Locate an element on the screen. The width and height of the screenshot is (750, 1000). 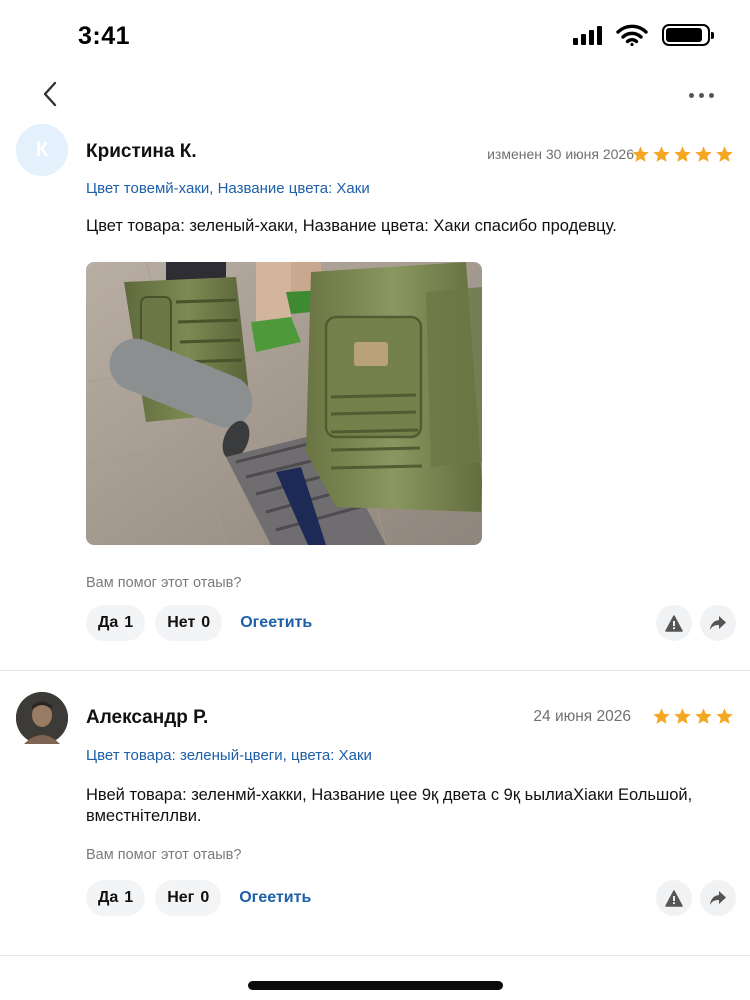
battery-icon is located at coordinates (688, 35).